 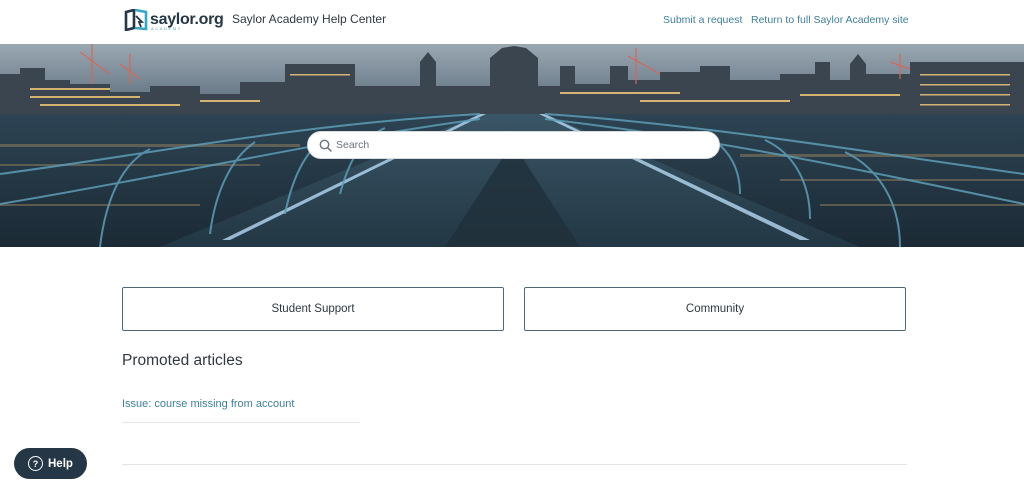 I want to click on block-label: Community, so click(x=715, y=309).